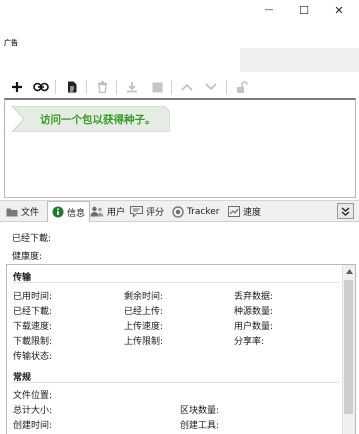 The image size is (359, 434). I want to click on add-torrent-button, so click(17, 87).